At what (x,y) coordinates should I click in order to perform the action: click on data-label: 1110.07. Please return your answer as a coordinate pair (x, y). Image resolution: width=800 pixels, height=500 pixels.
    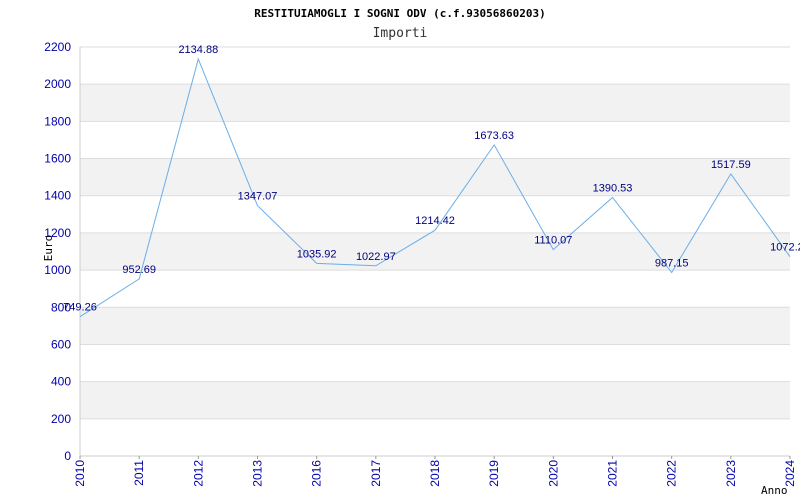
    Looking at the image, I should click on (553, 241).